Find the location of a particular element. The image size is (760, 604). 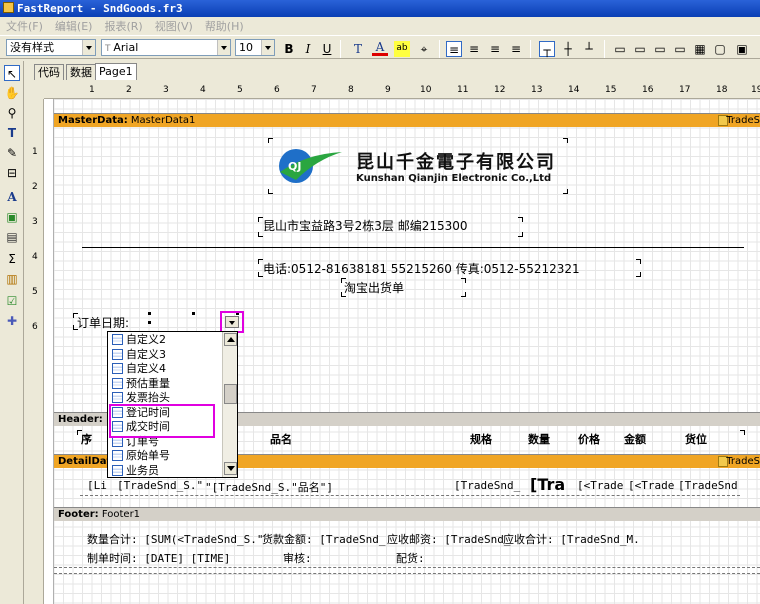

list-item: 成交时间 is located at coordinates (166, 426).